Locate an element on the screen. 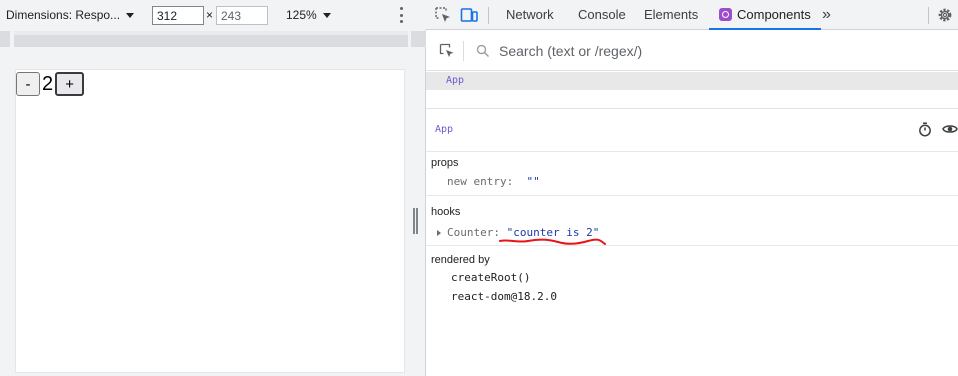 Image resolution: width=958 pixels, height=376 pixels. device-toolbar: Dimensions: Respo... × 125% is located at coordinates (213, 15).